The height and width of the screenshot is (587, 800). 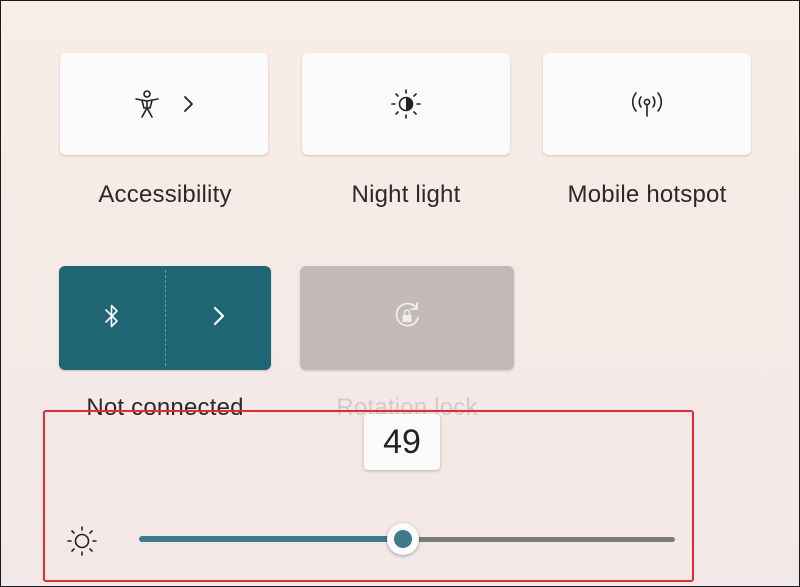 I want to click on bluetooth-tile, so click(x=165, y=318).